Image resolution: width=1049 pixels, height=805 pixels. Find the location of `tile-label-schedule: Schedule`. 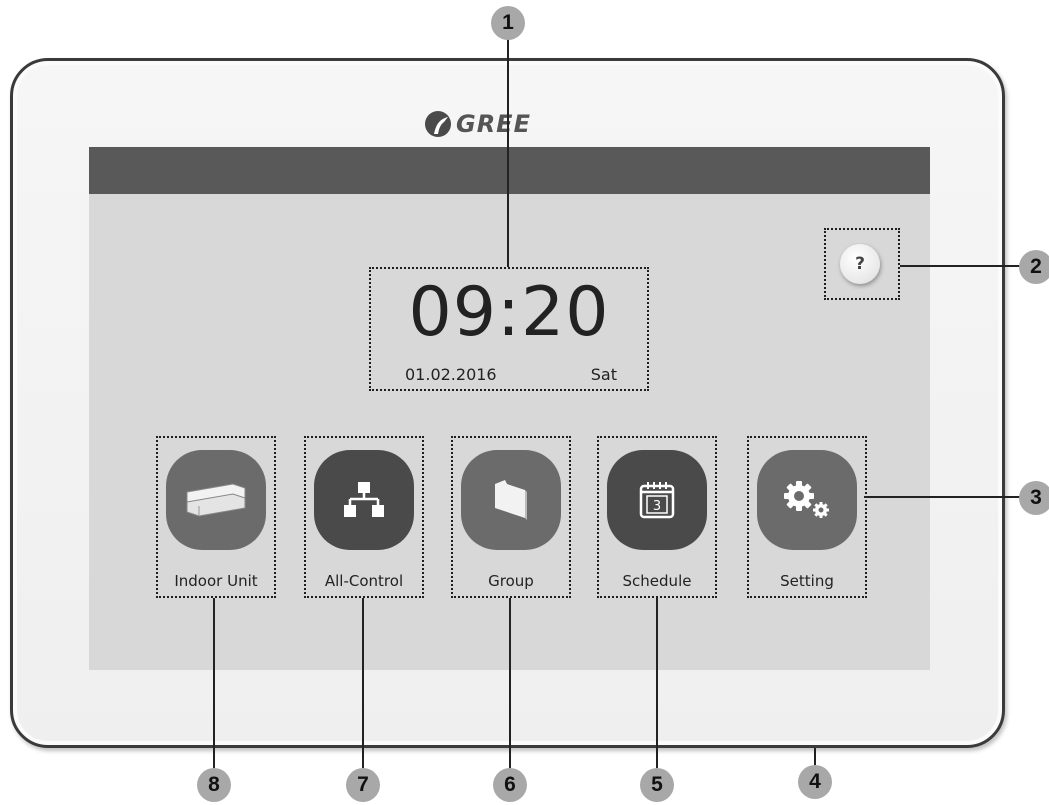

tile-label-schedule: Schedule is located at coordinates (657, 581).